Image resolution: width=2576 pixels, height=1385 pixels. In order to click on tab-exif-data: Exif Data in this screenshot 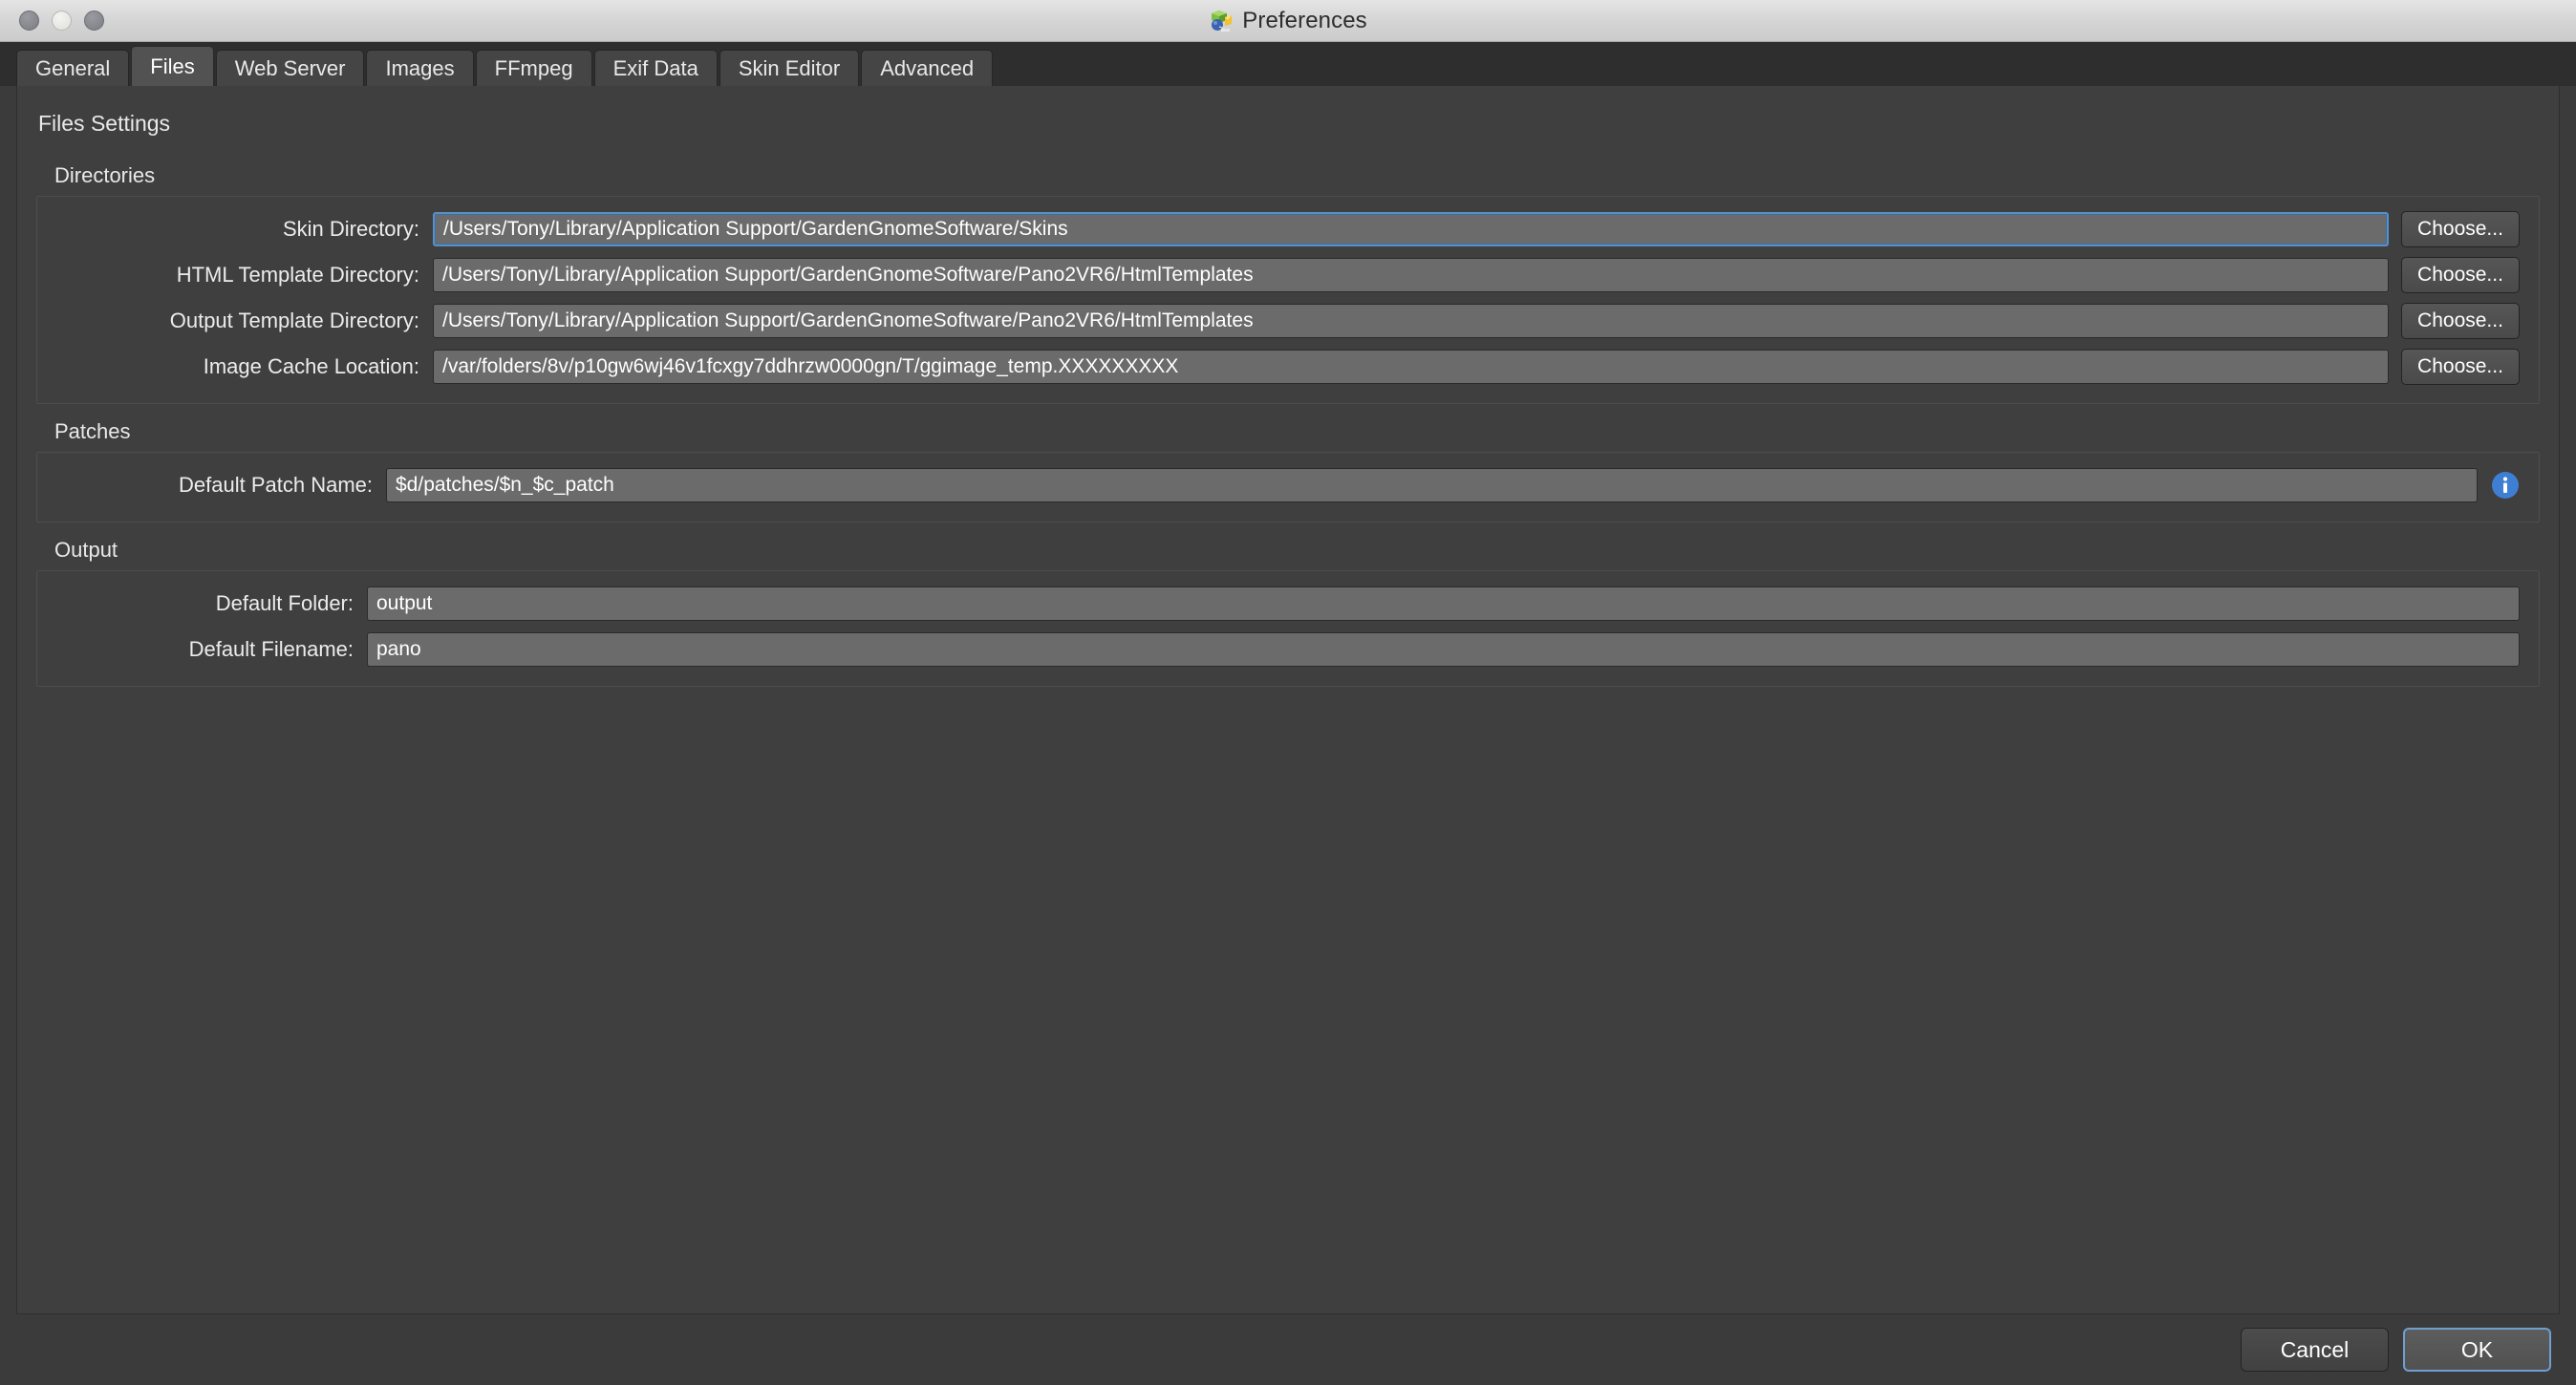, I will do `click(655, 68)`.